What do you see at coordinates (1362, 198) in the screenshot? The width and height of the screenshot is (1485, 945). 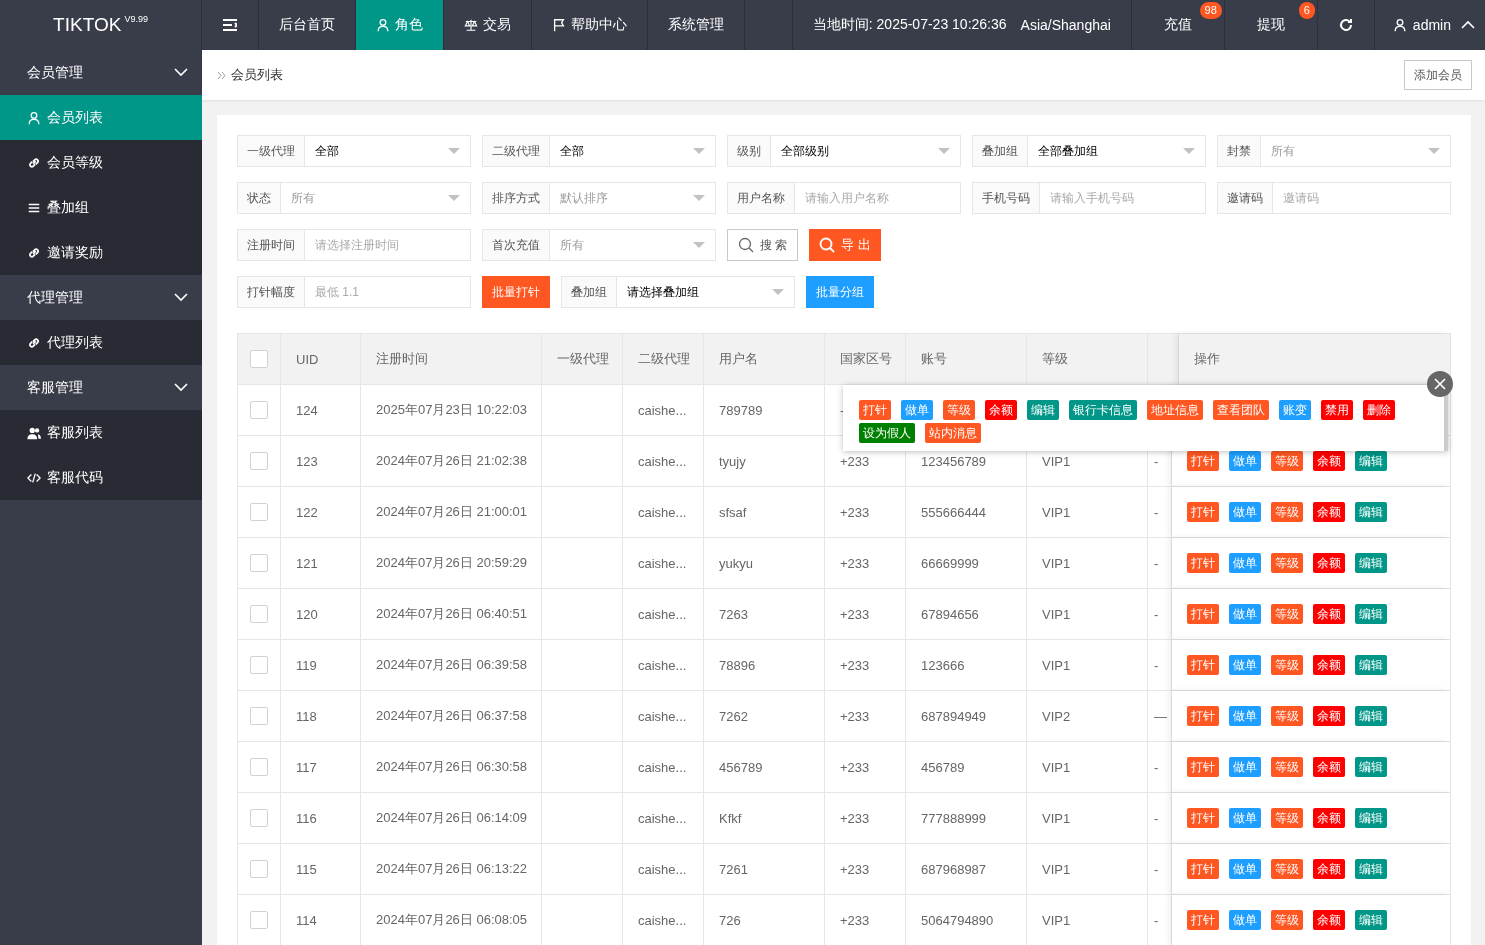 I see `input-field: 邀请码` at bounding box center [1362, 198].